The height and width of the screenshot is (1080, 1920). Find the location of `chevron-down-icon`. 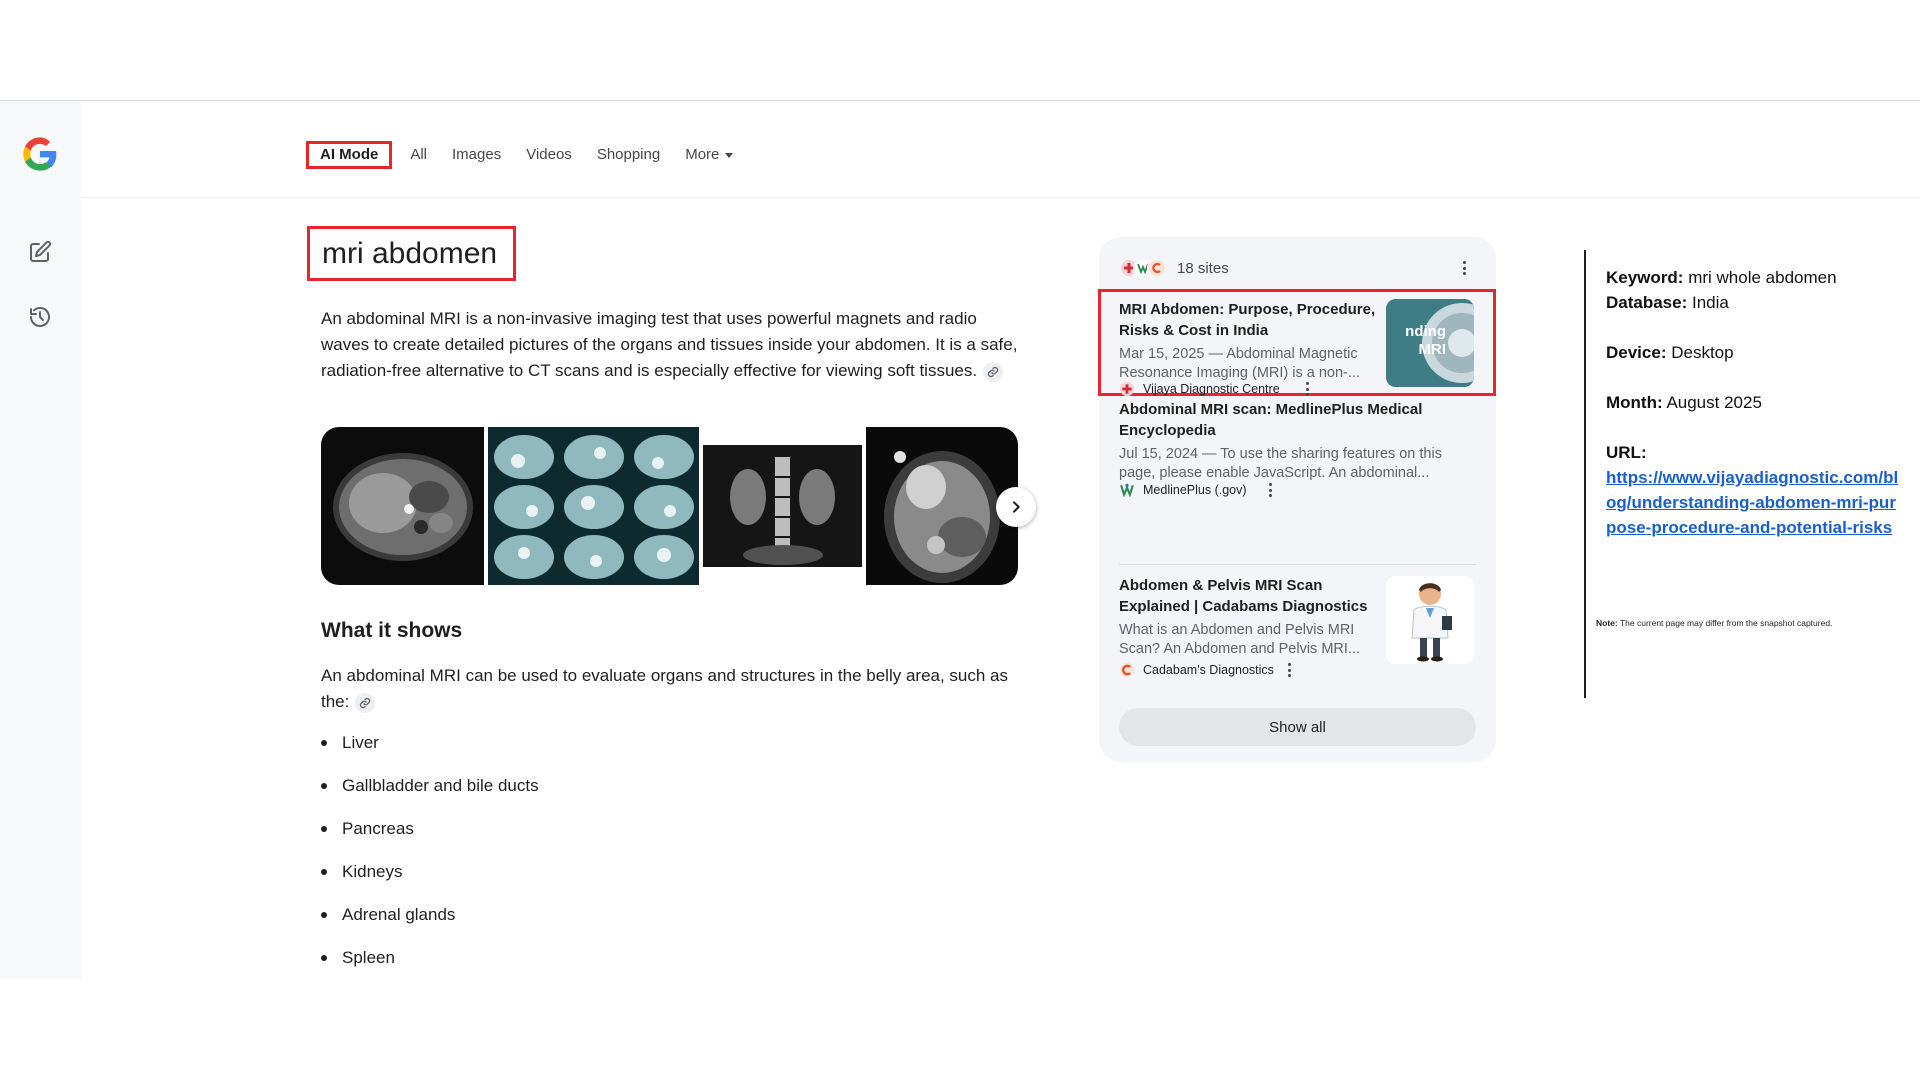

chevron-down-icon is located at coordinates (729, 155).